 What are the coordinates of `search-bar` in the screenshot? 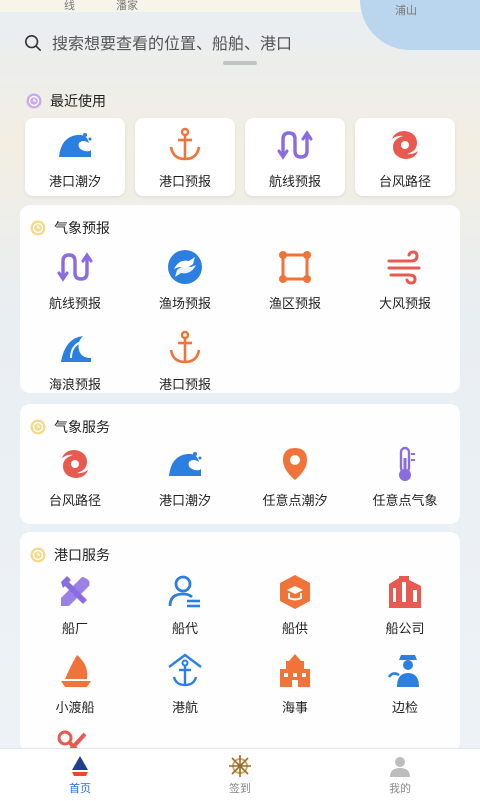 It's located at (244, 43).